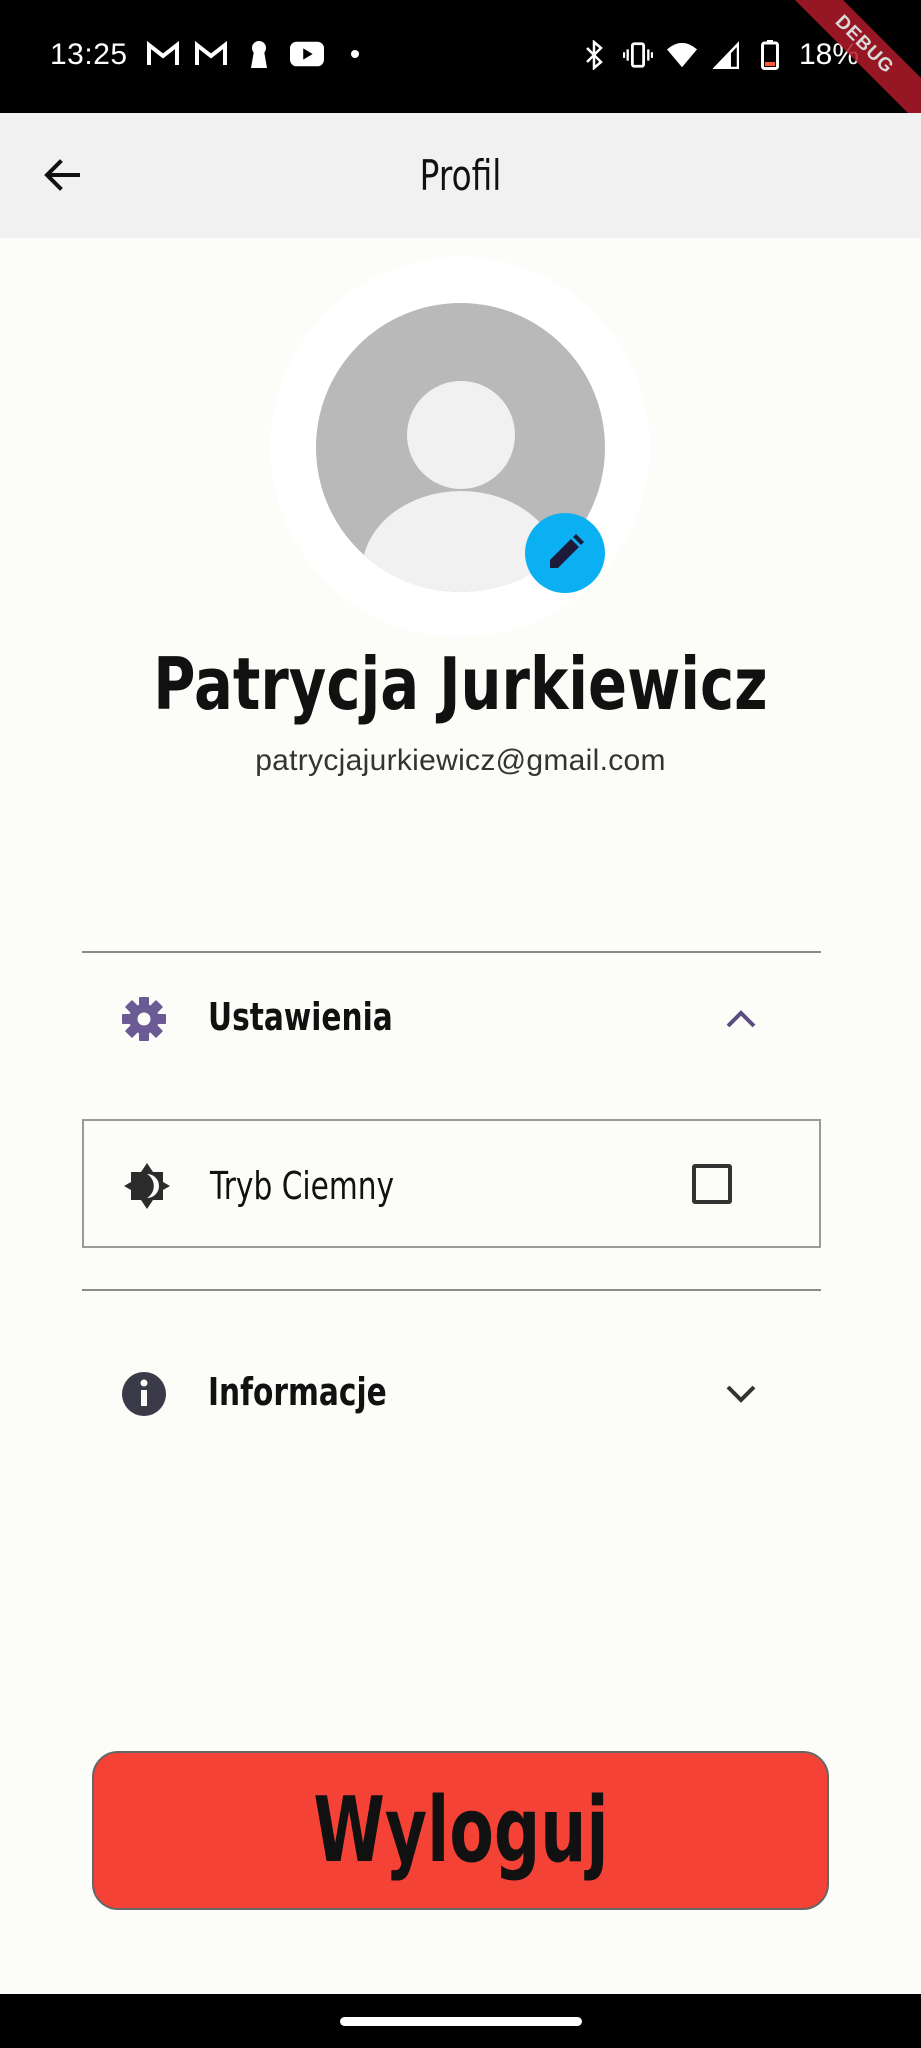 The height and width of the screenshot is (2048, 921). Describe the element at coordinates (681, 55) in the screenshot. I see `wifi-icon` at that location.